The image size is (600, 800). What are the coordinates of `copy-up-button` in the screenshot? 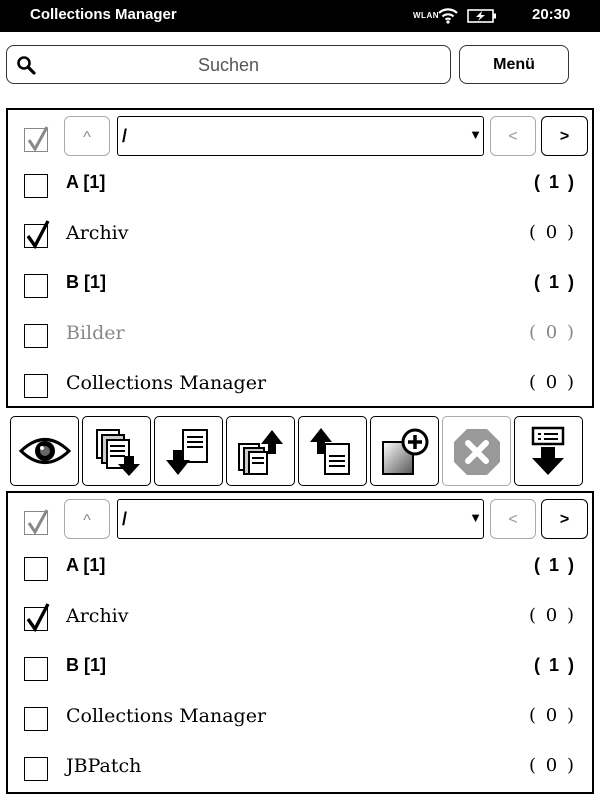 It's located at (260, 451).